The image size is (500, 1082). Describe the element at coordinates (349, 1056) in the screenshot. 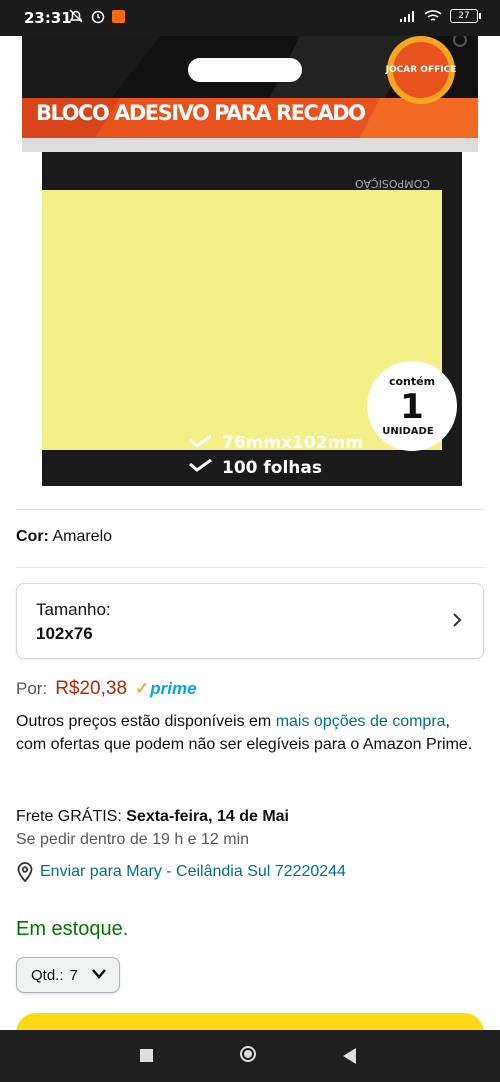

I see `back-button` at that location.